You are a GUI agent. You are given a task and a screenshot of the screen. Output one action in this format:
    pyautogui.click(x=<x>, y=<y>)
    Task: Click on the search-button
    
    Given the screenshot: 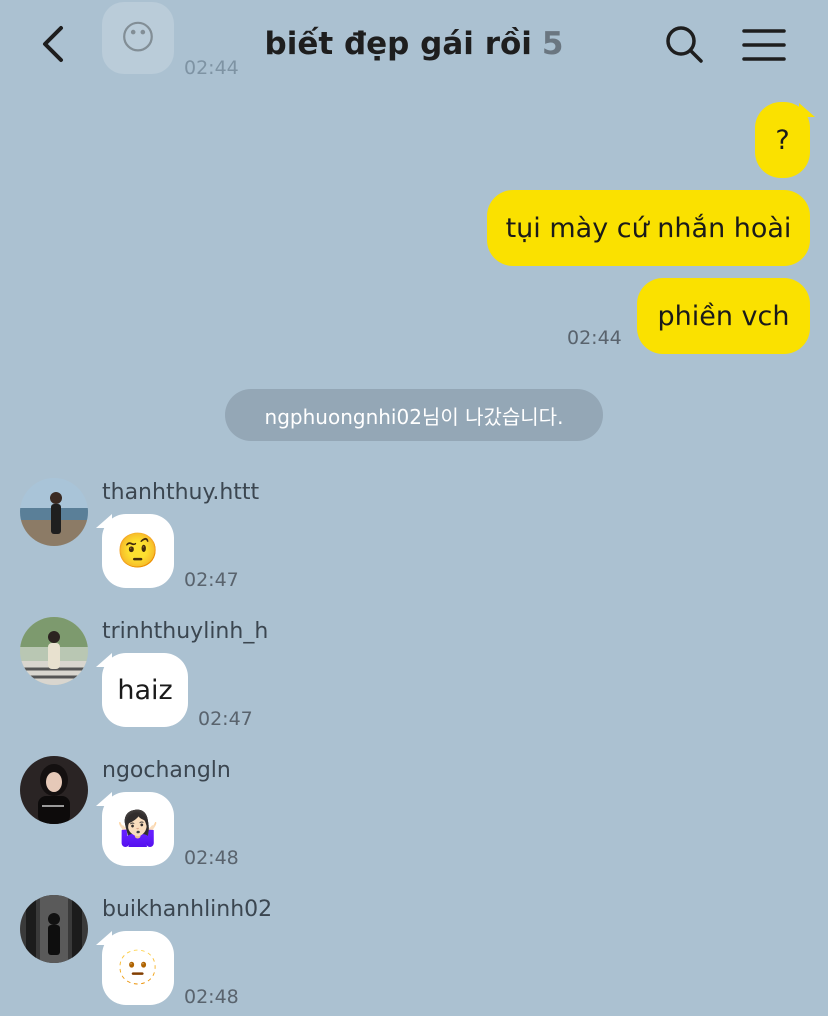 What is the action you would take?
    pyautogui.click(x=684, y=44)
    